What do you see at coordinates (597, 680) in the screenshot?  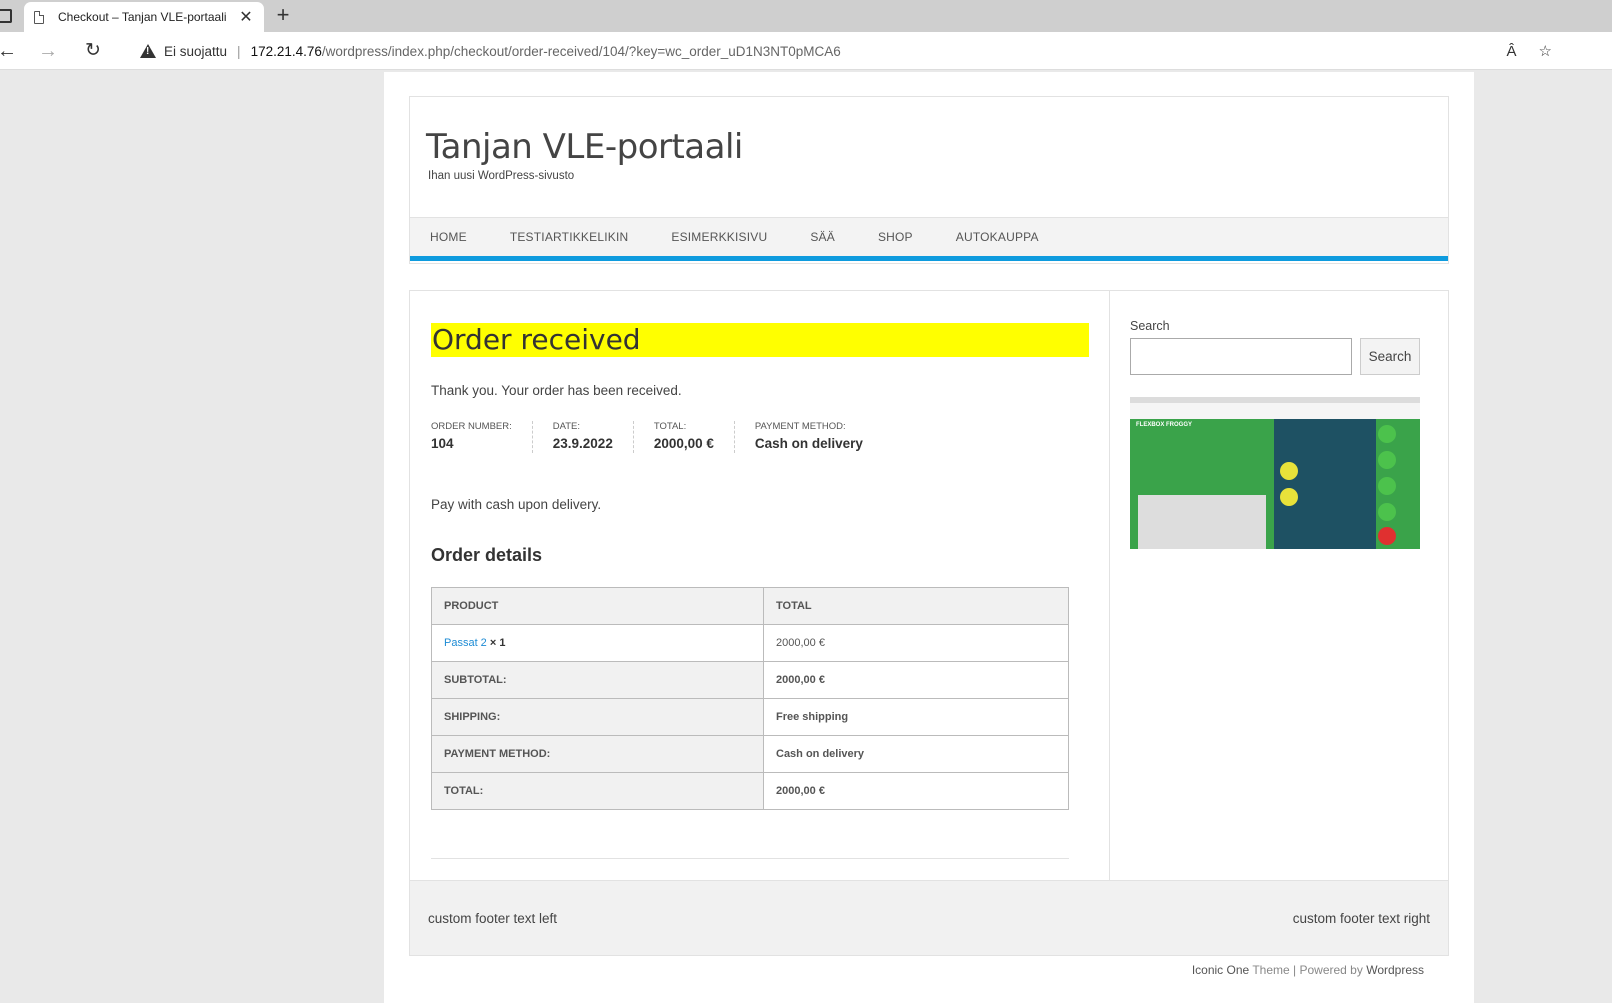 I see `subtotal-label: SUBTOTAL:` at bounding box center [597, 680].